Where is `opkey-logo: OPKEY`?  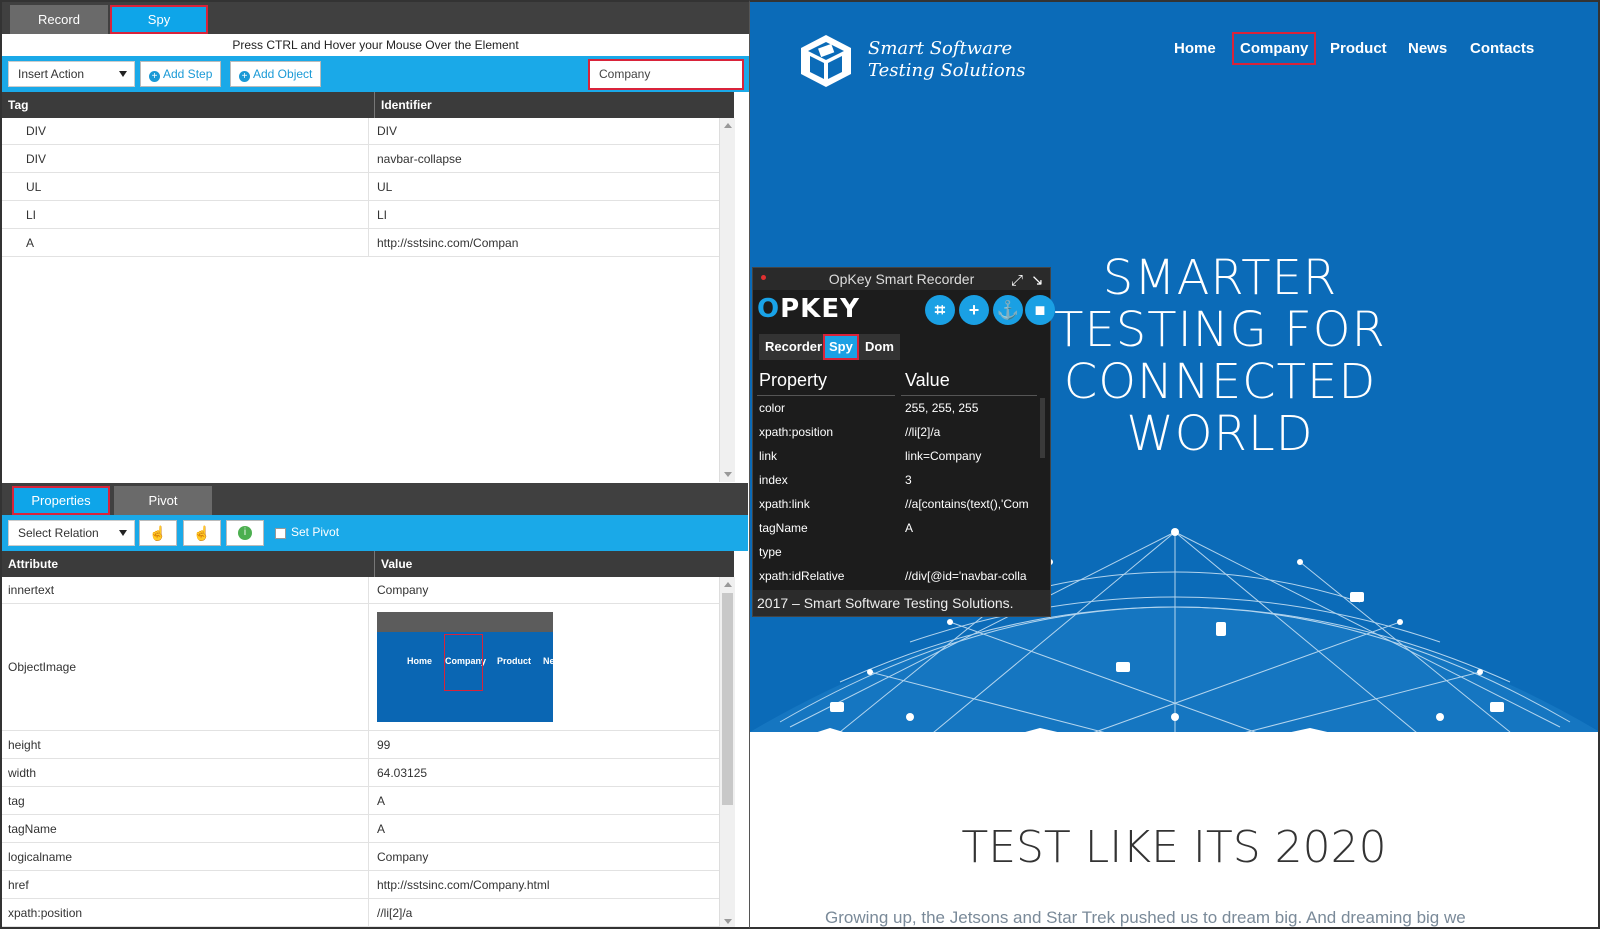 opkey-logo: OPKEY is located at coordinates (808, 309).